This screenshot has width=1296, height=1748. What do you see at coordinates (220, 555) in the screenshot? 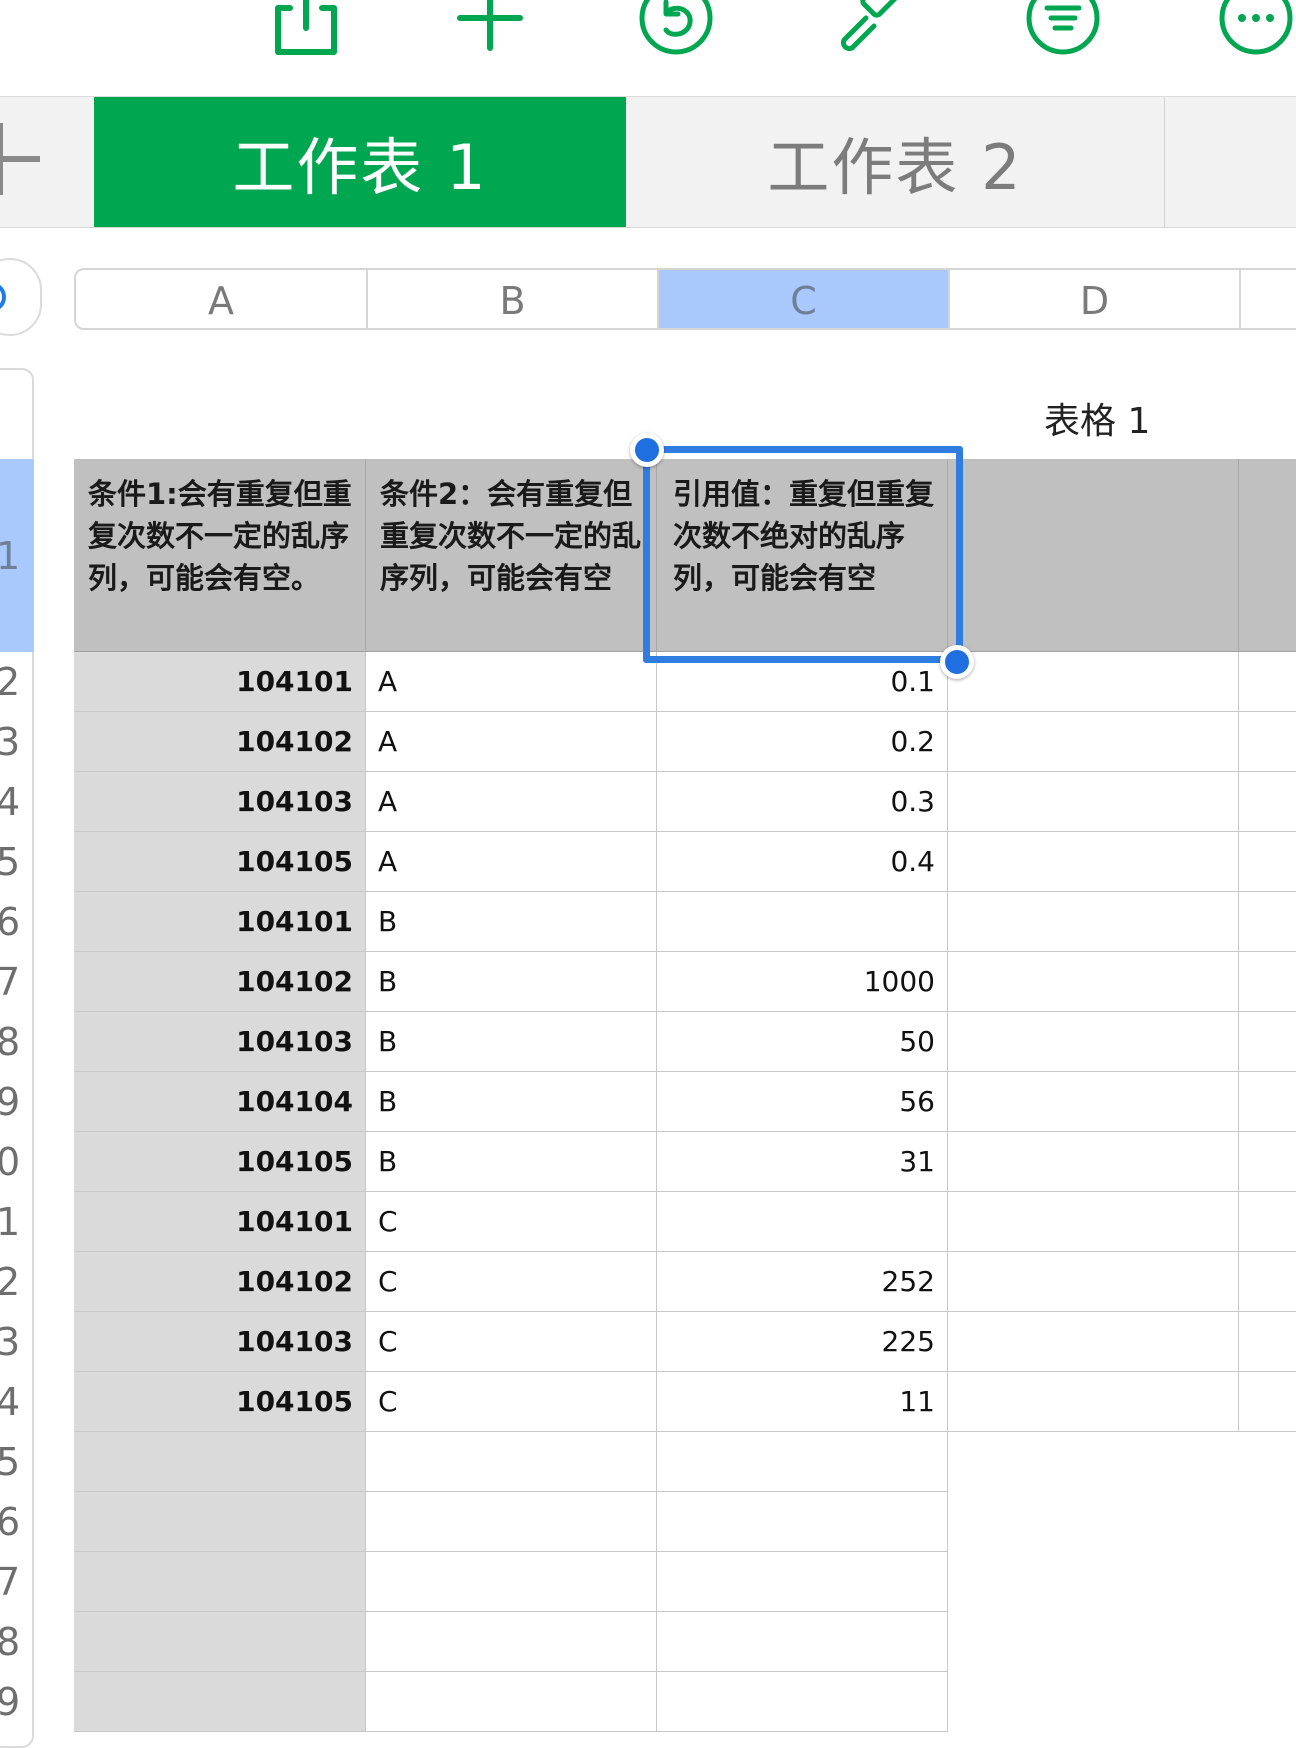
I see `header-cell-a: 条件1:会有重复但重复次数不一定的乱序列，可能会有空。` at bounding box center [220, 555].